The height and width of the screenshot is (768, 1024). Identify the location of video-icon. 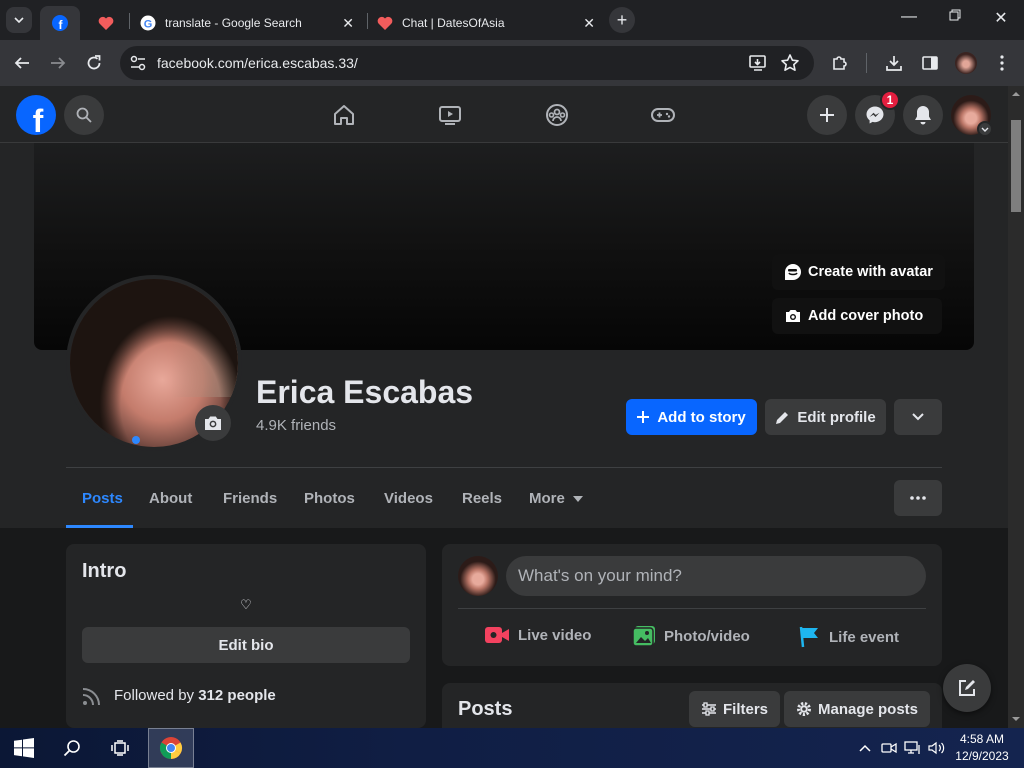
(450, 115).